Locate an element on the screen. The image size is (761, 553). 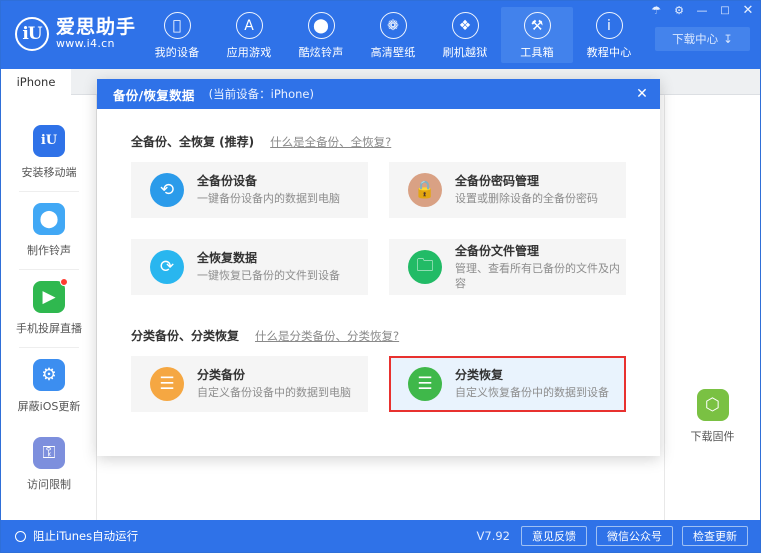
section-title: 分类备份、分类恢复 is located at coordinates (185, 336).